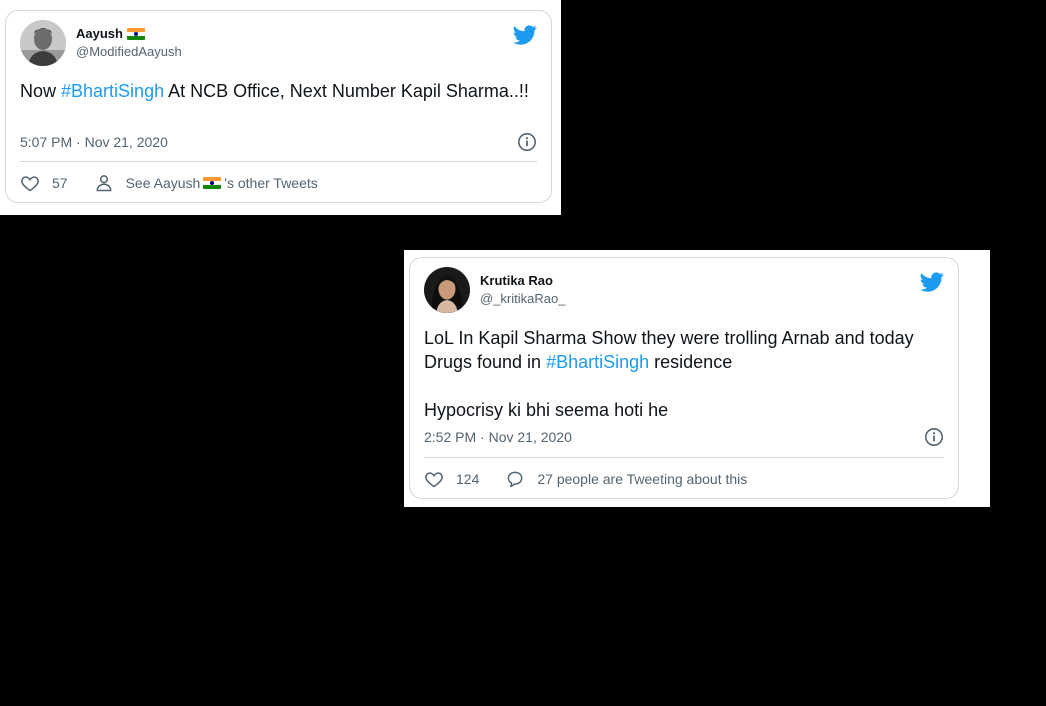 This screenshot has height=706, width=1046. What do you see at coordinates (129, 51) in the screenshot?
I see `author-handle: @ModifiedAayush` at bounding box center [129, 51].